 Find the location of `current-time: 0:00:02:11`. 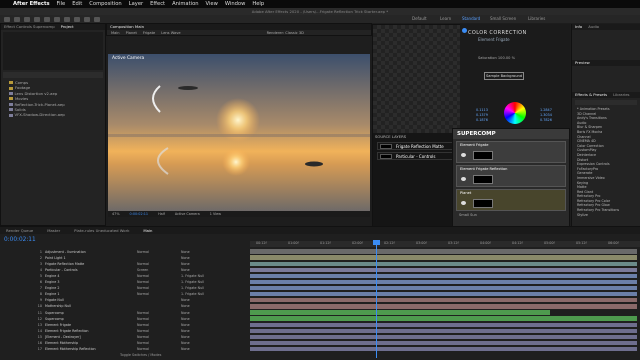

current-time: 0:00:02:11 is located at coordinates (20, 240).